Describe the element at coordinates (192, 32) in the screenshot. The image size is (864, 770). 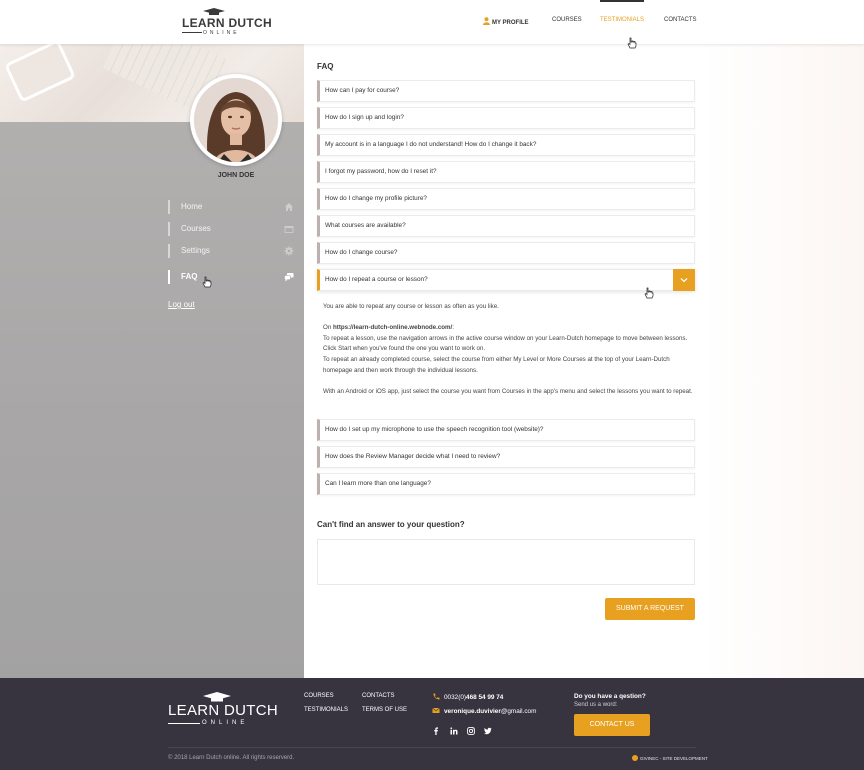
I see `logo-underline` at that location.